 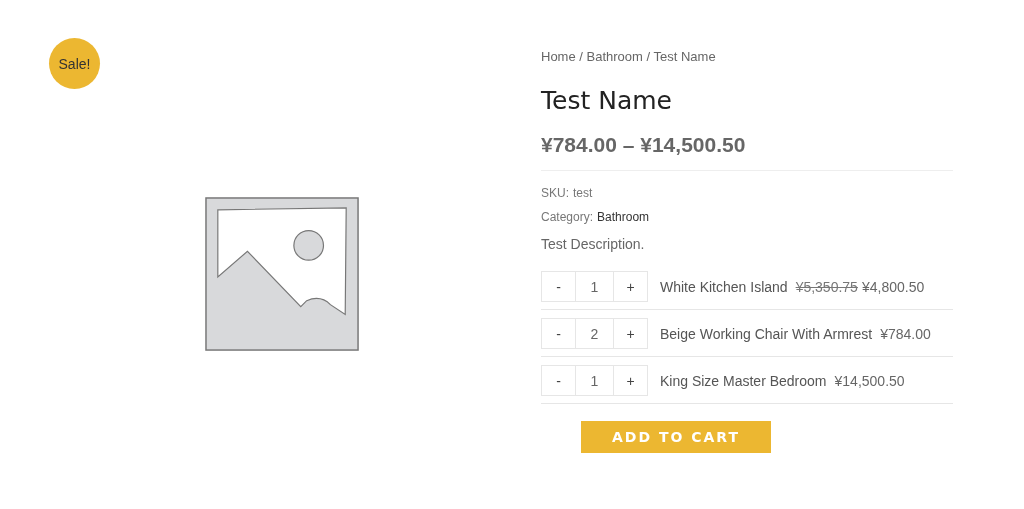 I want to click on price-range: ¥784.00 – ¥14,500.50, so click(x=644, y=145).